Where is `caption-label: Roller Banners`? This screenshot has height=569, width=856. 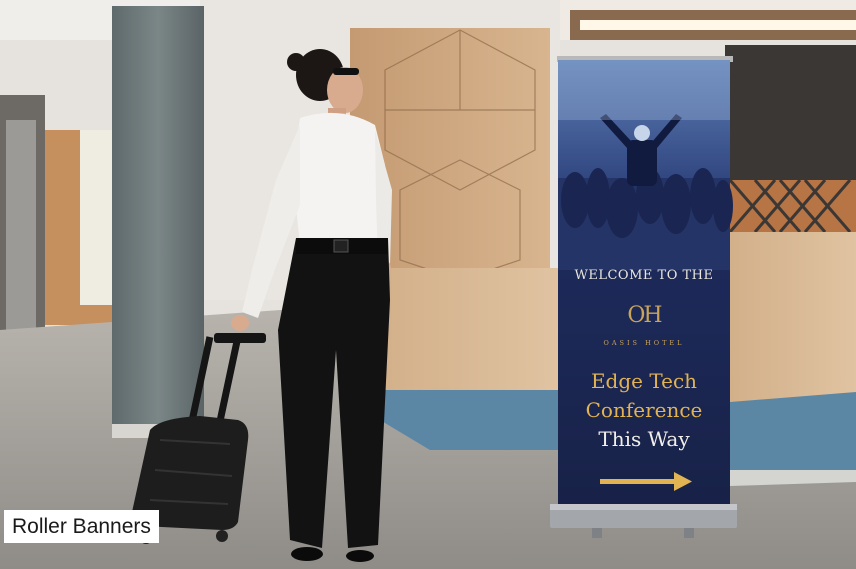
caption-label: Roller Banners is located at coordinates (81, 526).